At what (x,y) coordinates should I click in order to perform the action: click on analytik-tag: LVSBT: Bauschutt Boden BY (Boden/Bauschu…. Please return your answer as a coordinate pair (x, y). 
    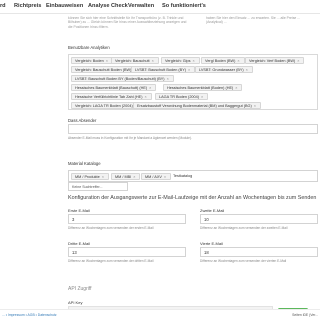
    Looking at the image, I should click on (122, 78).